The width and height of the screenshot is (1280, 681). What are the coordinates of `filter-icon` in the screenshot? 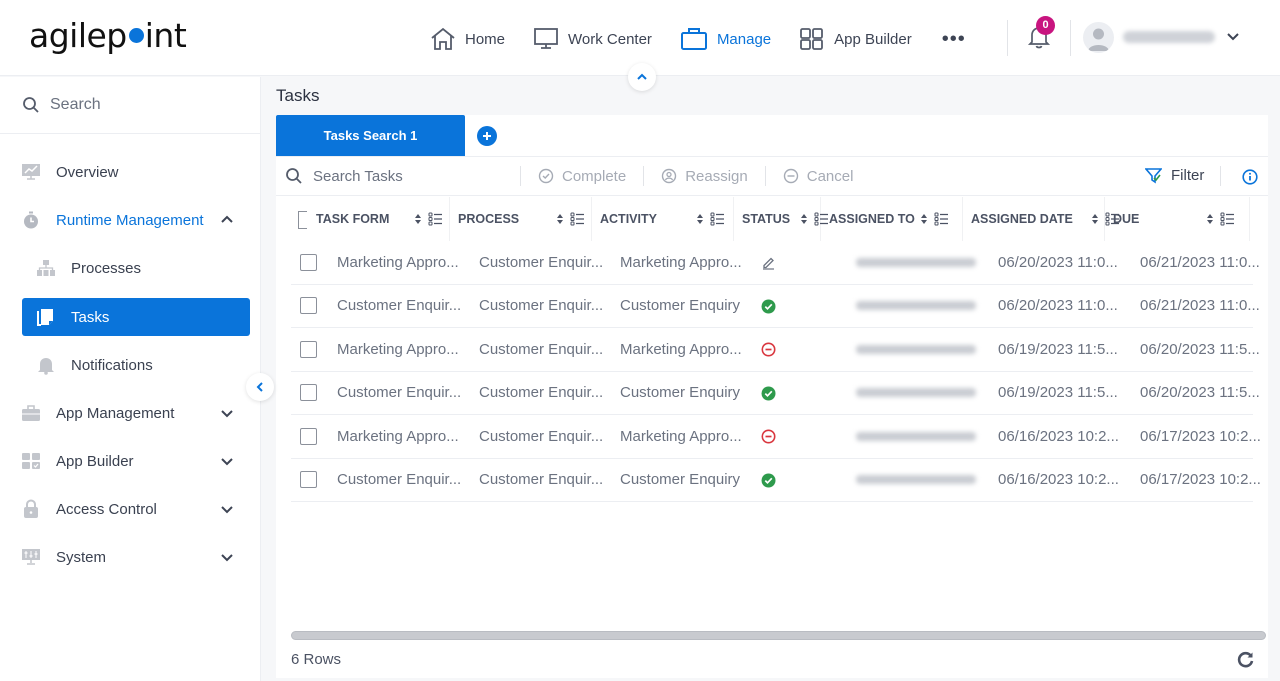 It's located at (1153, 175).